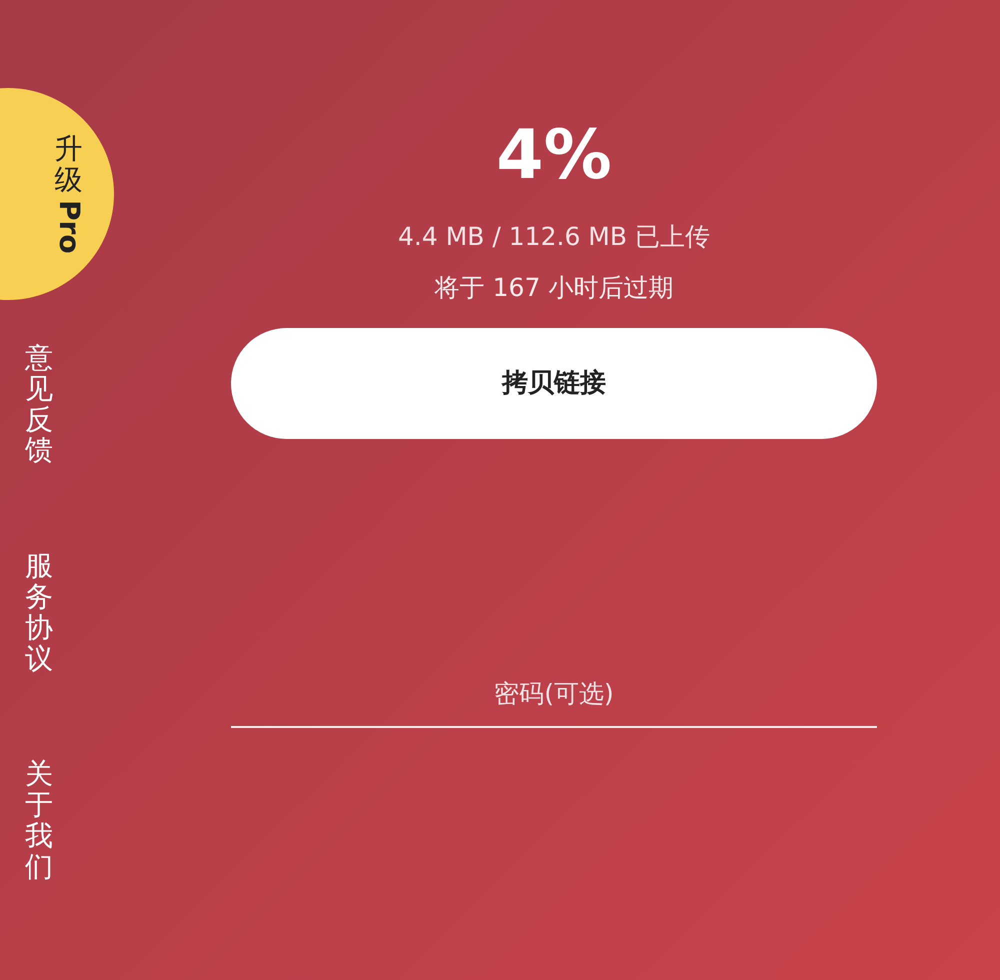 The height and width of the screenshot is (980, 1000). Describe the element at coordinates (554, 156) in the screenshot. I see `progress-percent: 4%` at that location.